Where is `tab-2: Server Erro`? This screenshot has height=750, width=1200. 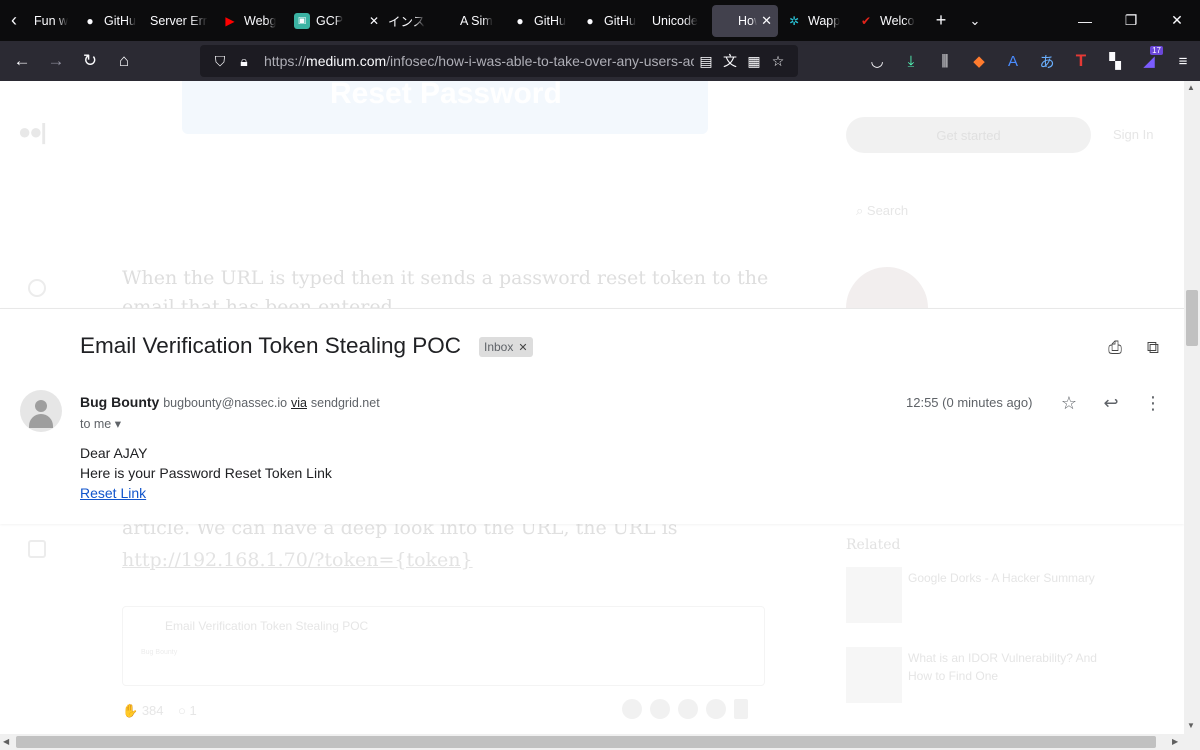
tab-2: Server Erro is located at coordinates (179, 21).